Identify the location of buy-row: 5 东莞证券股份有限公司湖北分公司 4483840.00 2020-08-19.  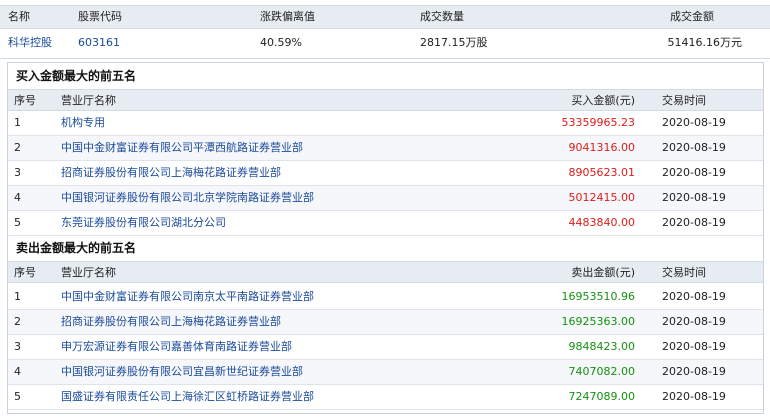
(385, 223).